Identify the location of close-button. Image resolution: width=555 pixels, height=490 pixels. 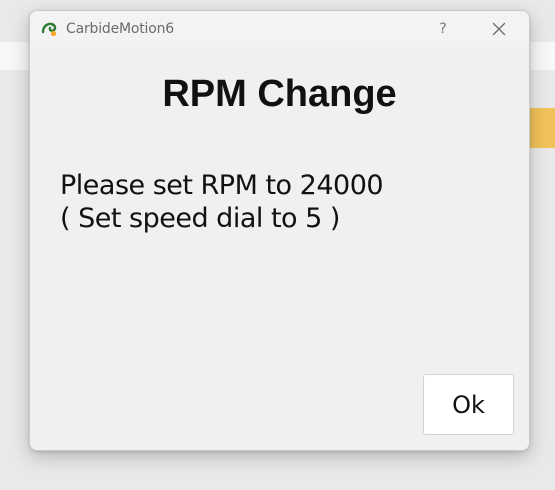
(499, 29).